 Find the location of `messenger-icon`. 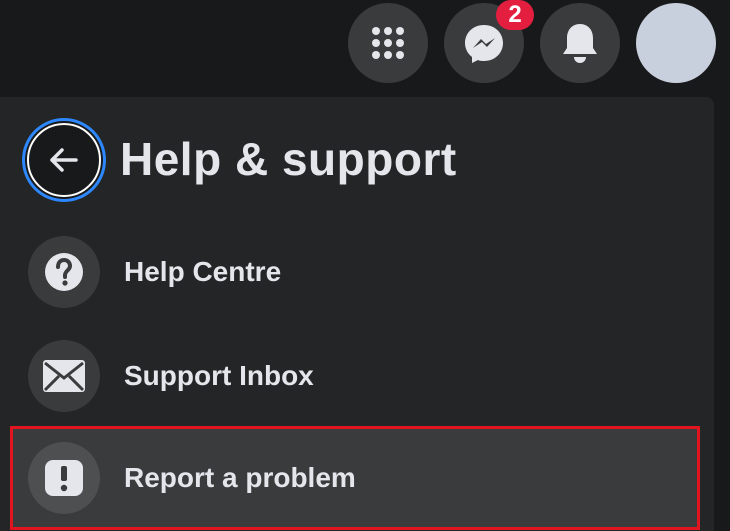

messenger-icon is located at coordinates (484, 44).